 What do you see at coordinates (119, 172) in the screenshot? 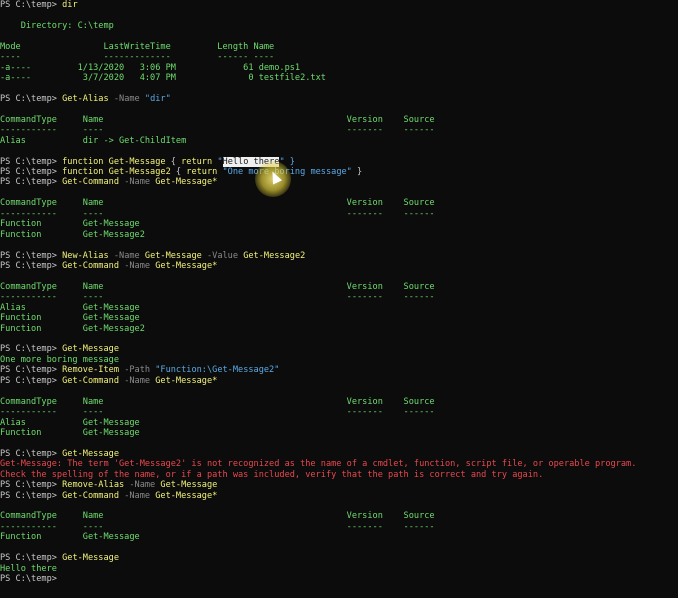
I see `command-text: function Get-Message2` at bounding box center [119, 172].